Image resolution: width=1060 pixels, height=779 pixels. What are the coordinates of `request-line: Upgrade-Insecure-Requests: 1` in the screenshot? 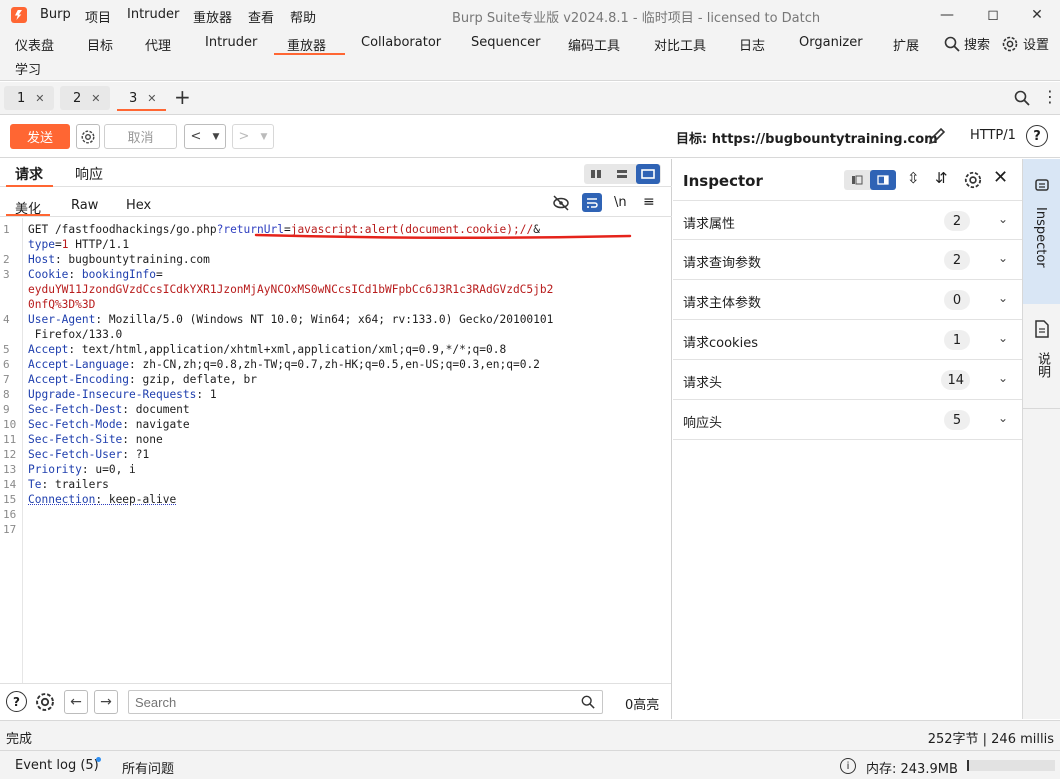 It's located at (122, 394).